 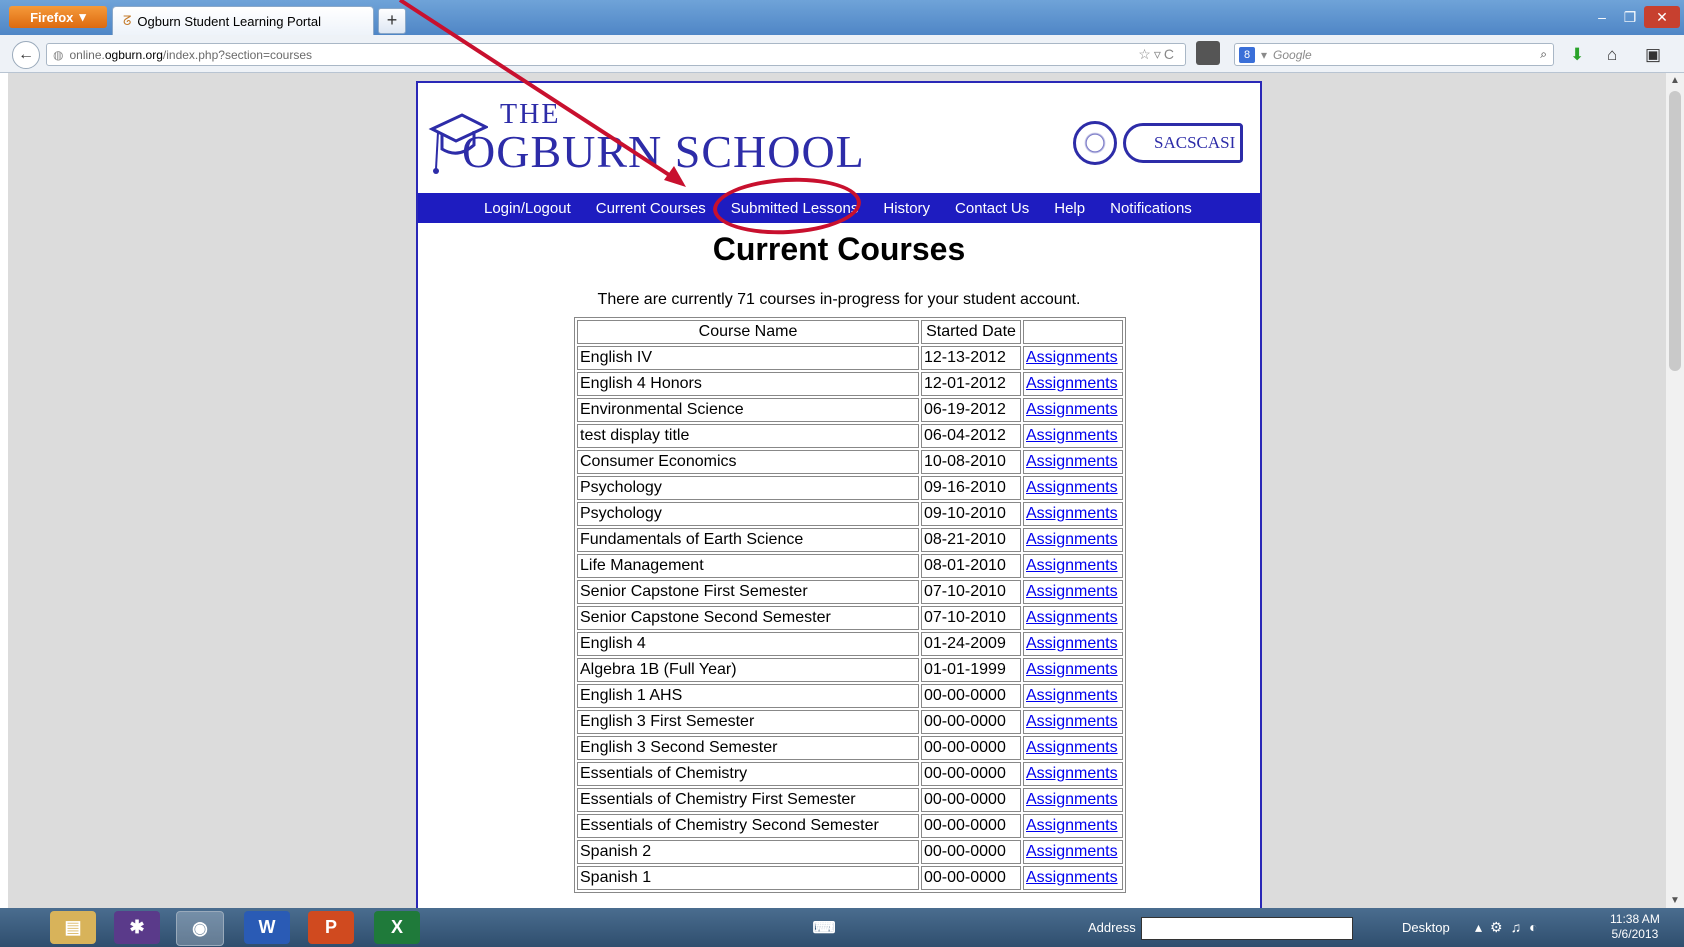 What do you see at coordinates (527, 208) in the screenshot?
I see `nav-login-logout: Login/Logout` at bounding box center [527, 208].